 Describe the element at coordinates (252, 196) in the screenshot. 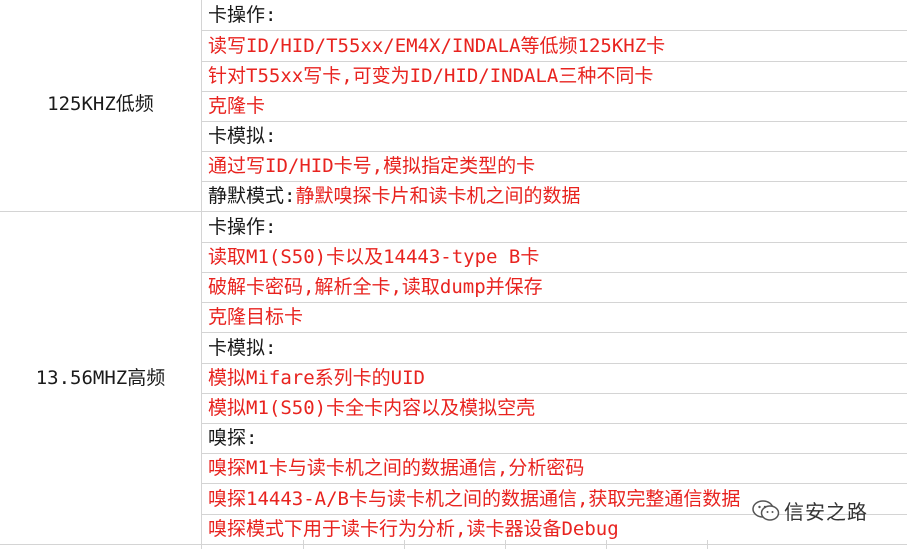

I see `silent-mode-prefix: 静默模式:` at that location.